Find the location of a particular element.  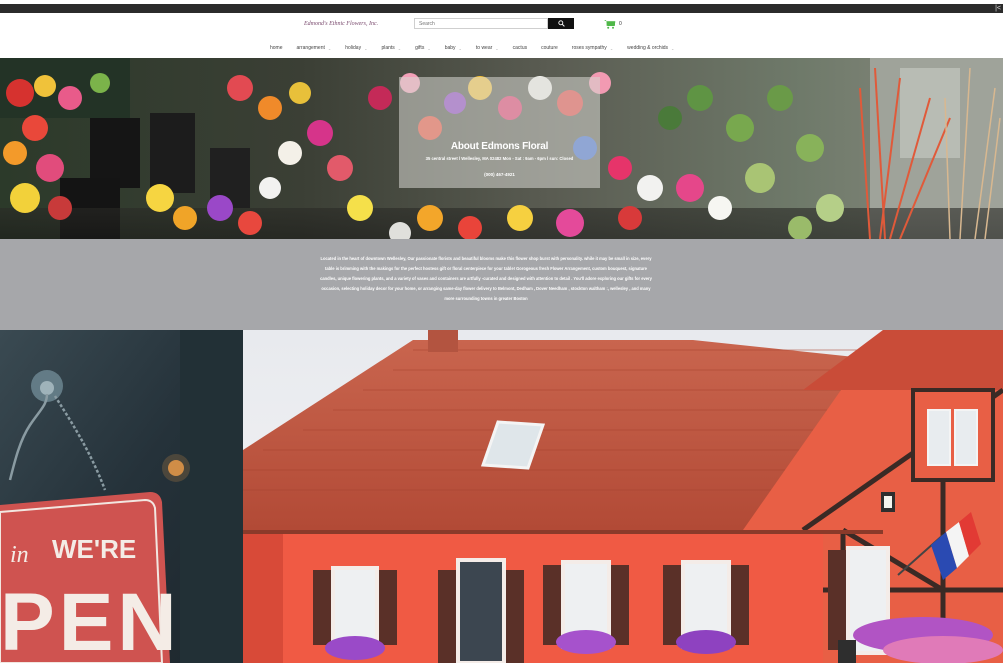

store-phone-link: (000) 467-4921 is located at coordinates (499, 174).